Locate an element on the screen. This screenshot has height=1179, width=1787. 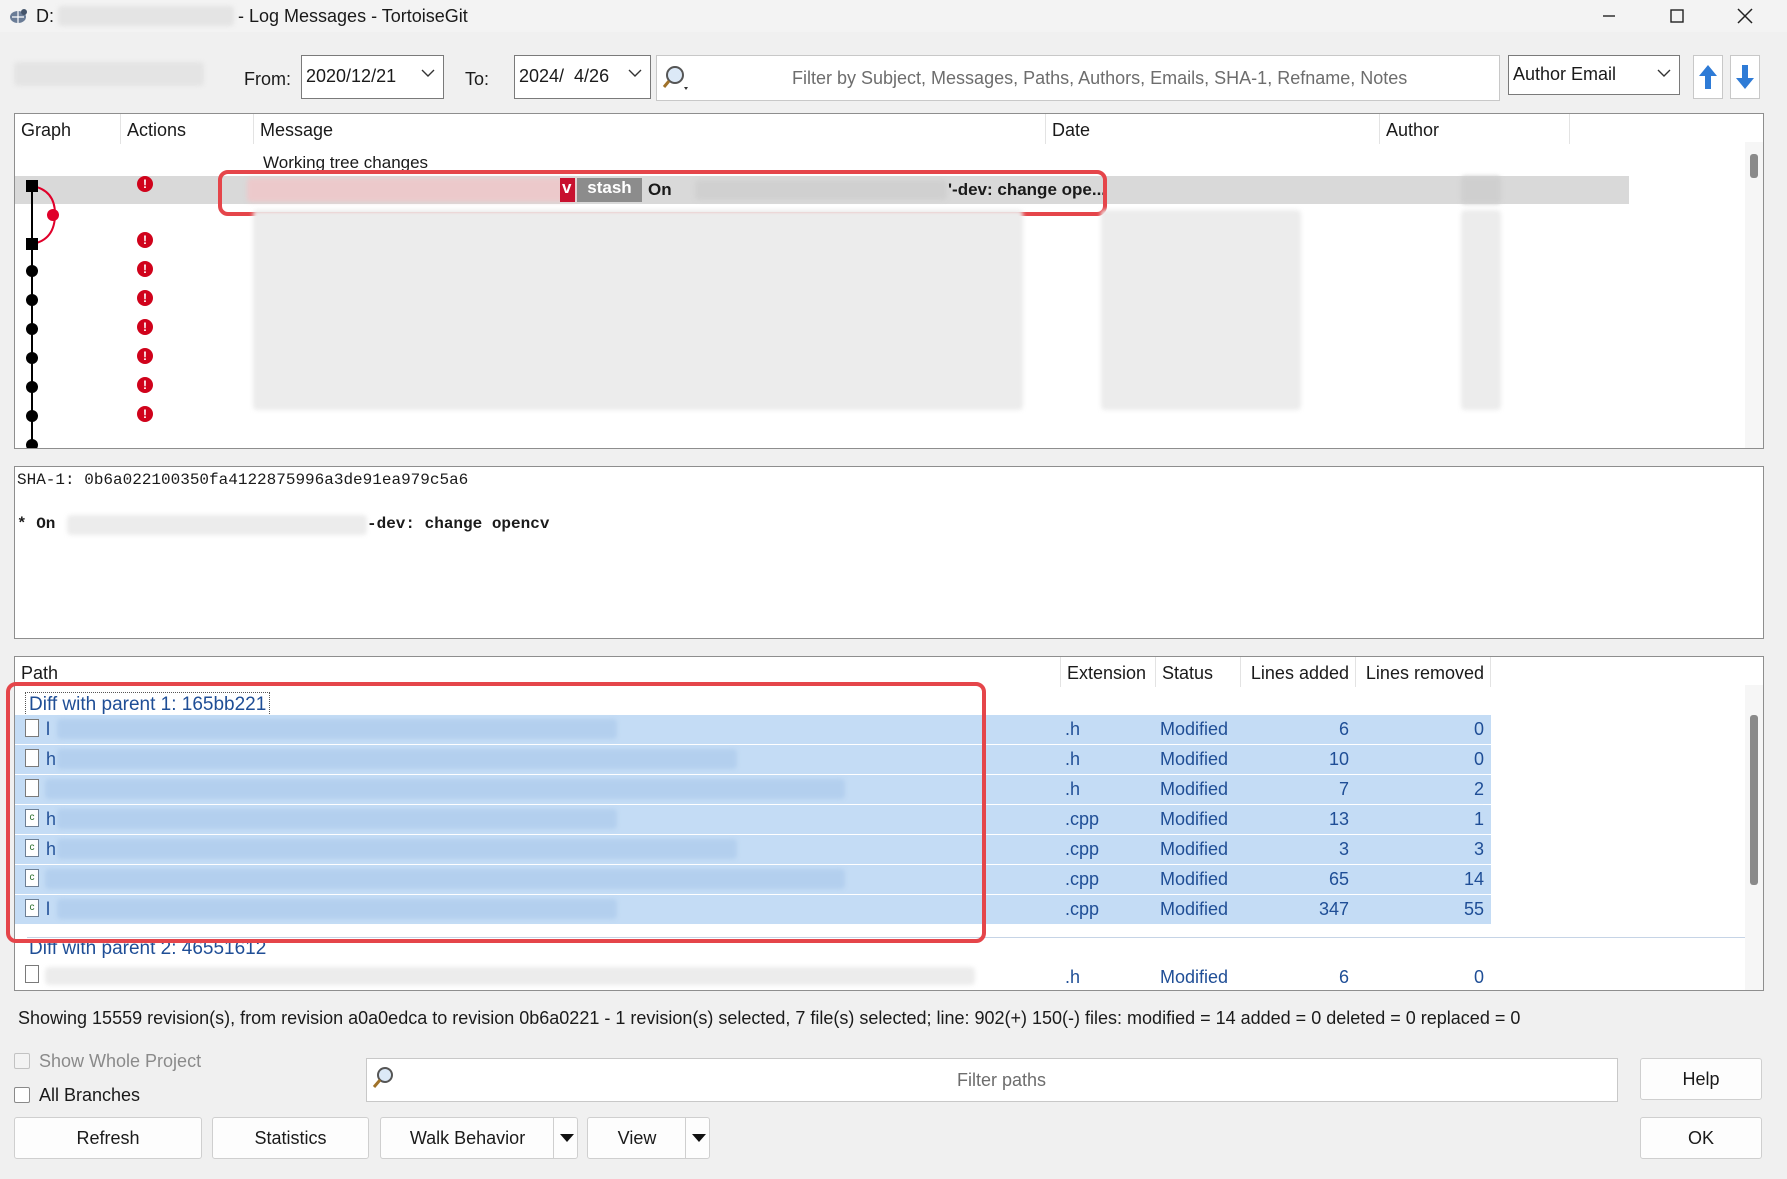
graph-node-red is located at coordinates (53, 215).